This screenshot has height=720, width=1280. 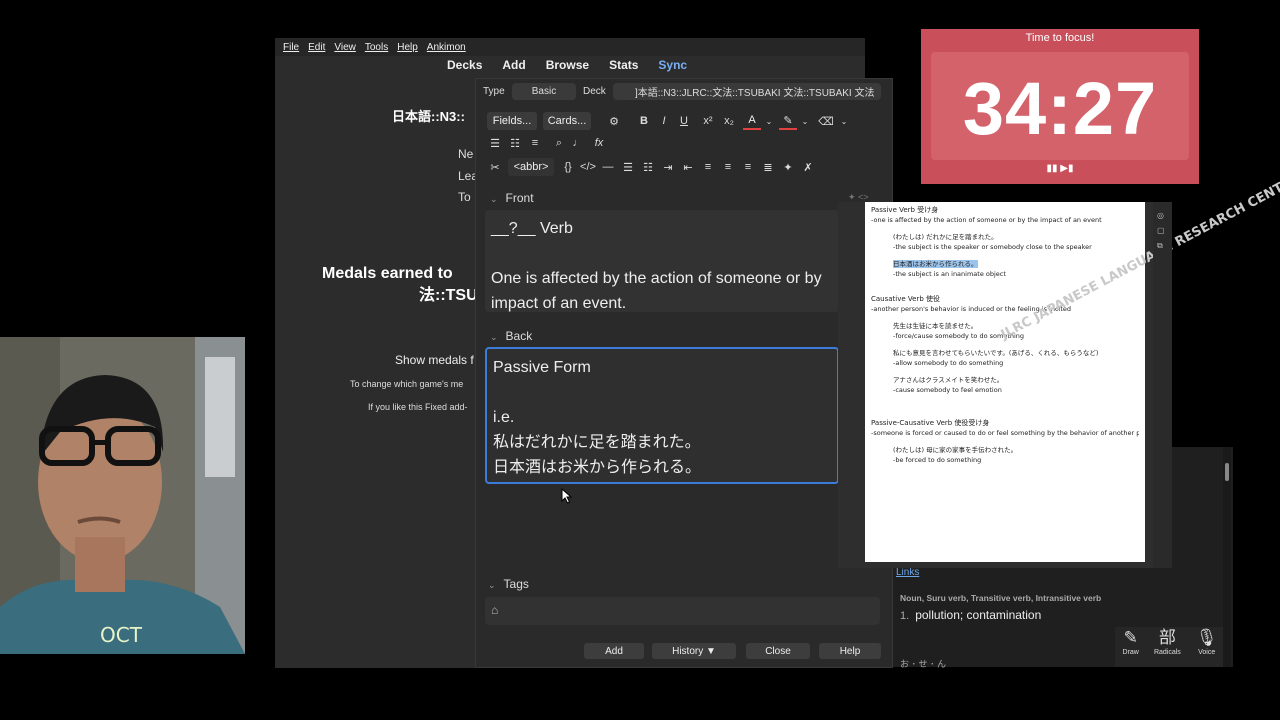 I want to click on align-right-icon: ≡, so click(x=748, y=167).